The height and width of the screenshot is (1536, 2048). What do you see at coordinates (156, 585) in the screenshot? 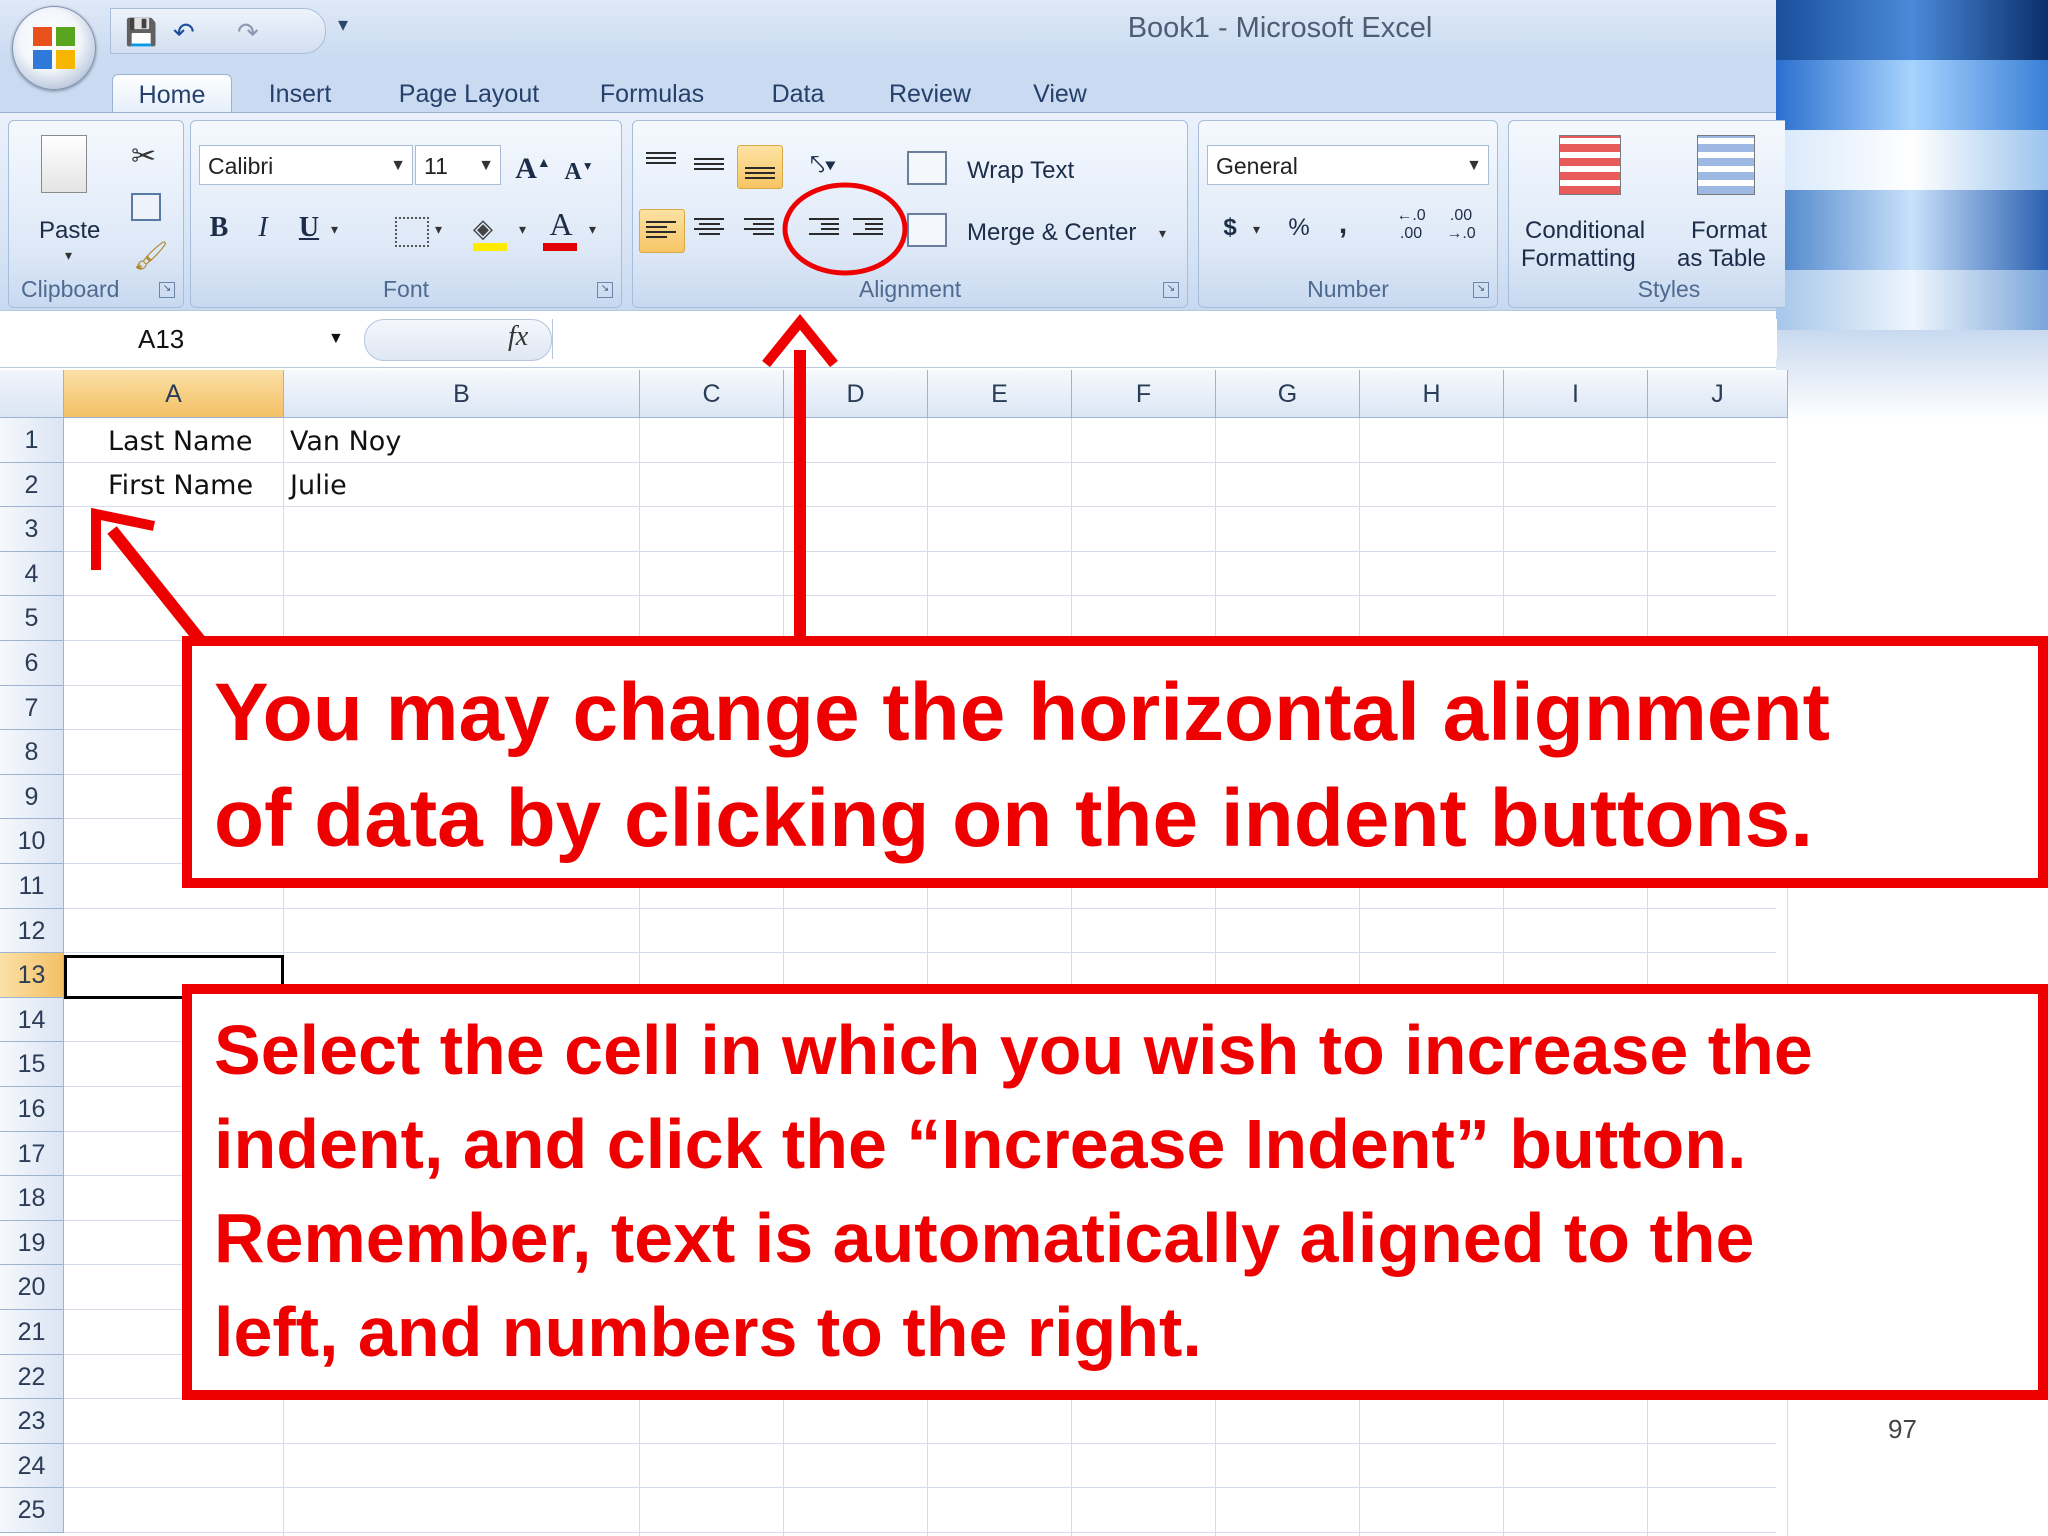
I see `diagonal-arrow-shaft` at bounding box center [156, 585].